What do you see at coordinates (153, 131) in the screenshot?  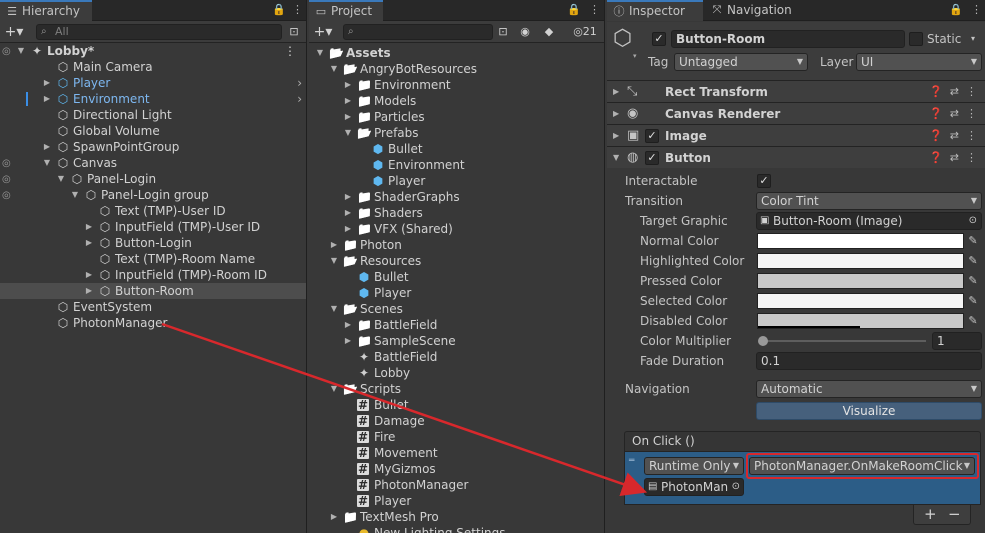 I see `hierarchy-item: ⬡ Global Volume` at bounding box center [153, 131].